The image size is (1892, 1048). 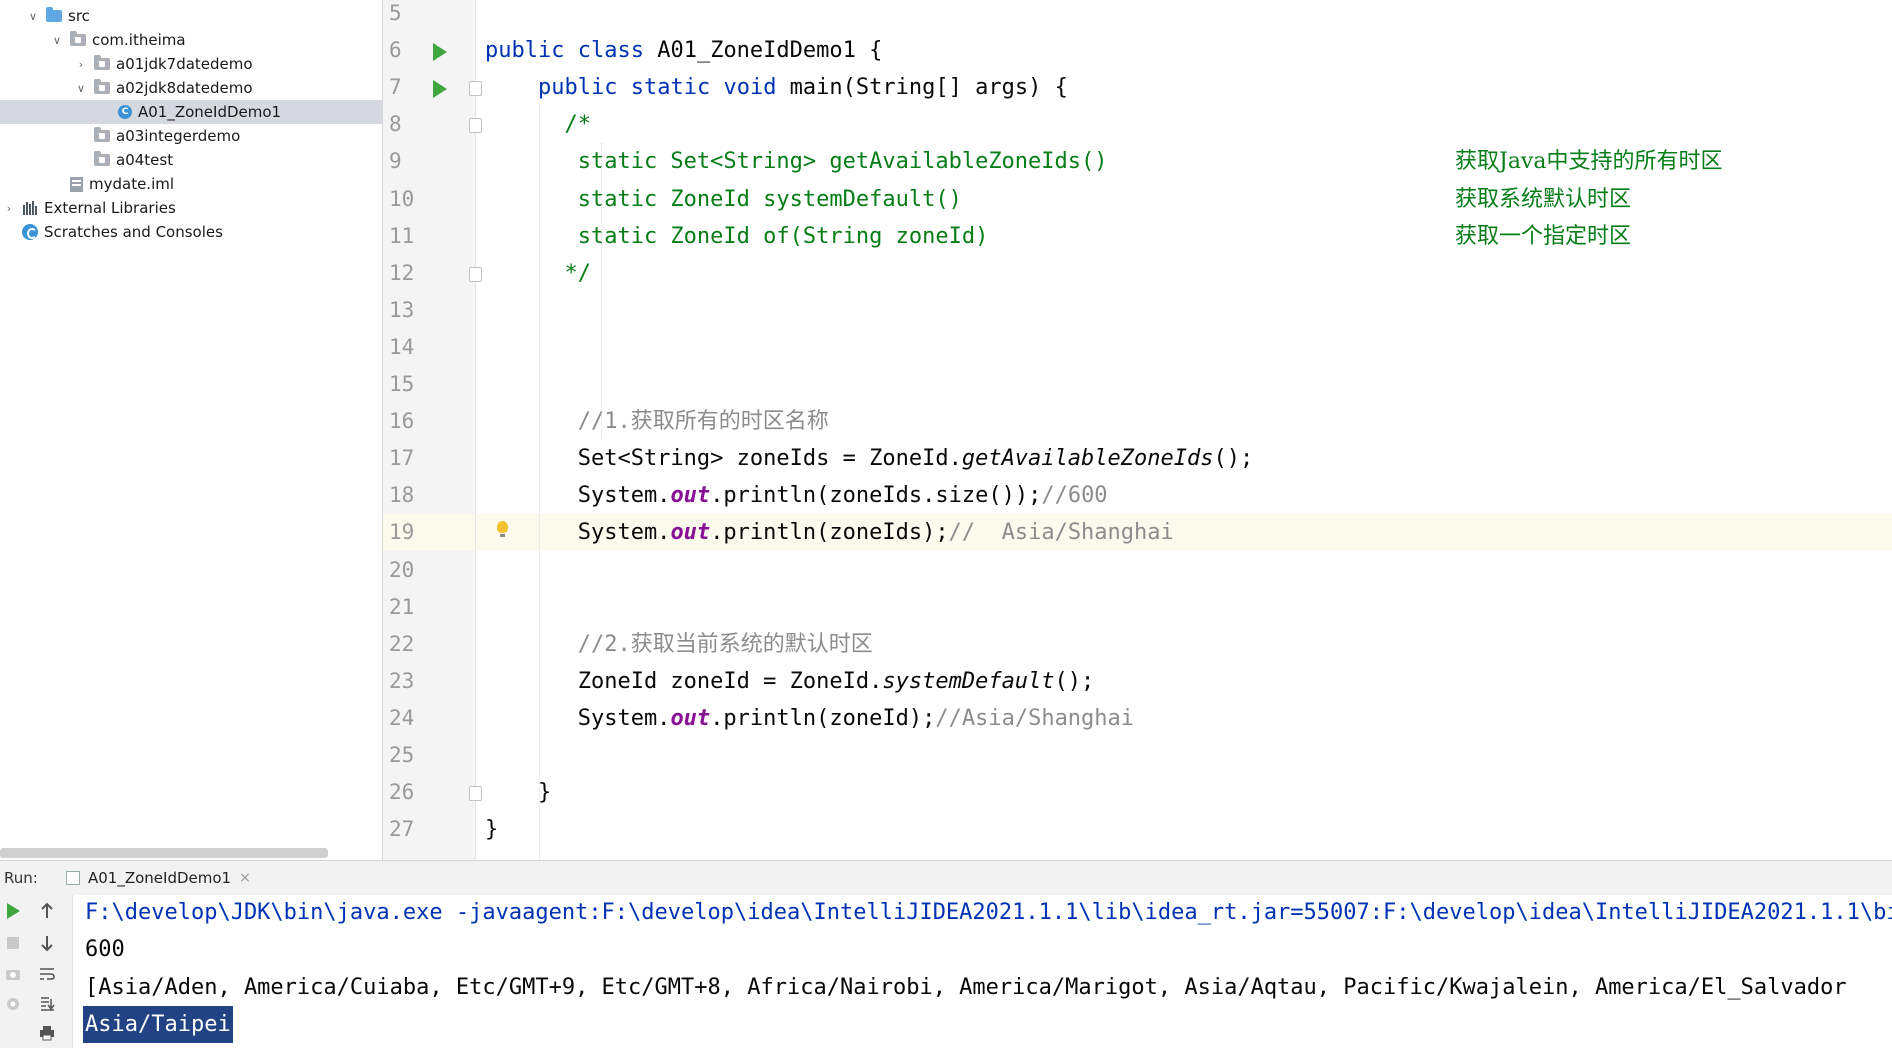 What do you see at coordinates (47, 974) in the screenshot?
I see `soft-wrap-button` at bounding box center [47, 974].